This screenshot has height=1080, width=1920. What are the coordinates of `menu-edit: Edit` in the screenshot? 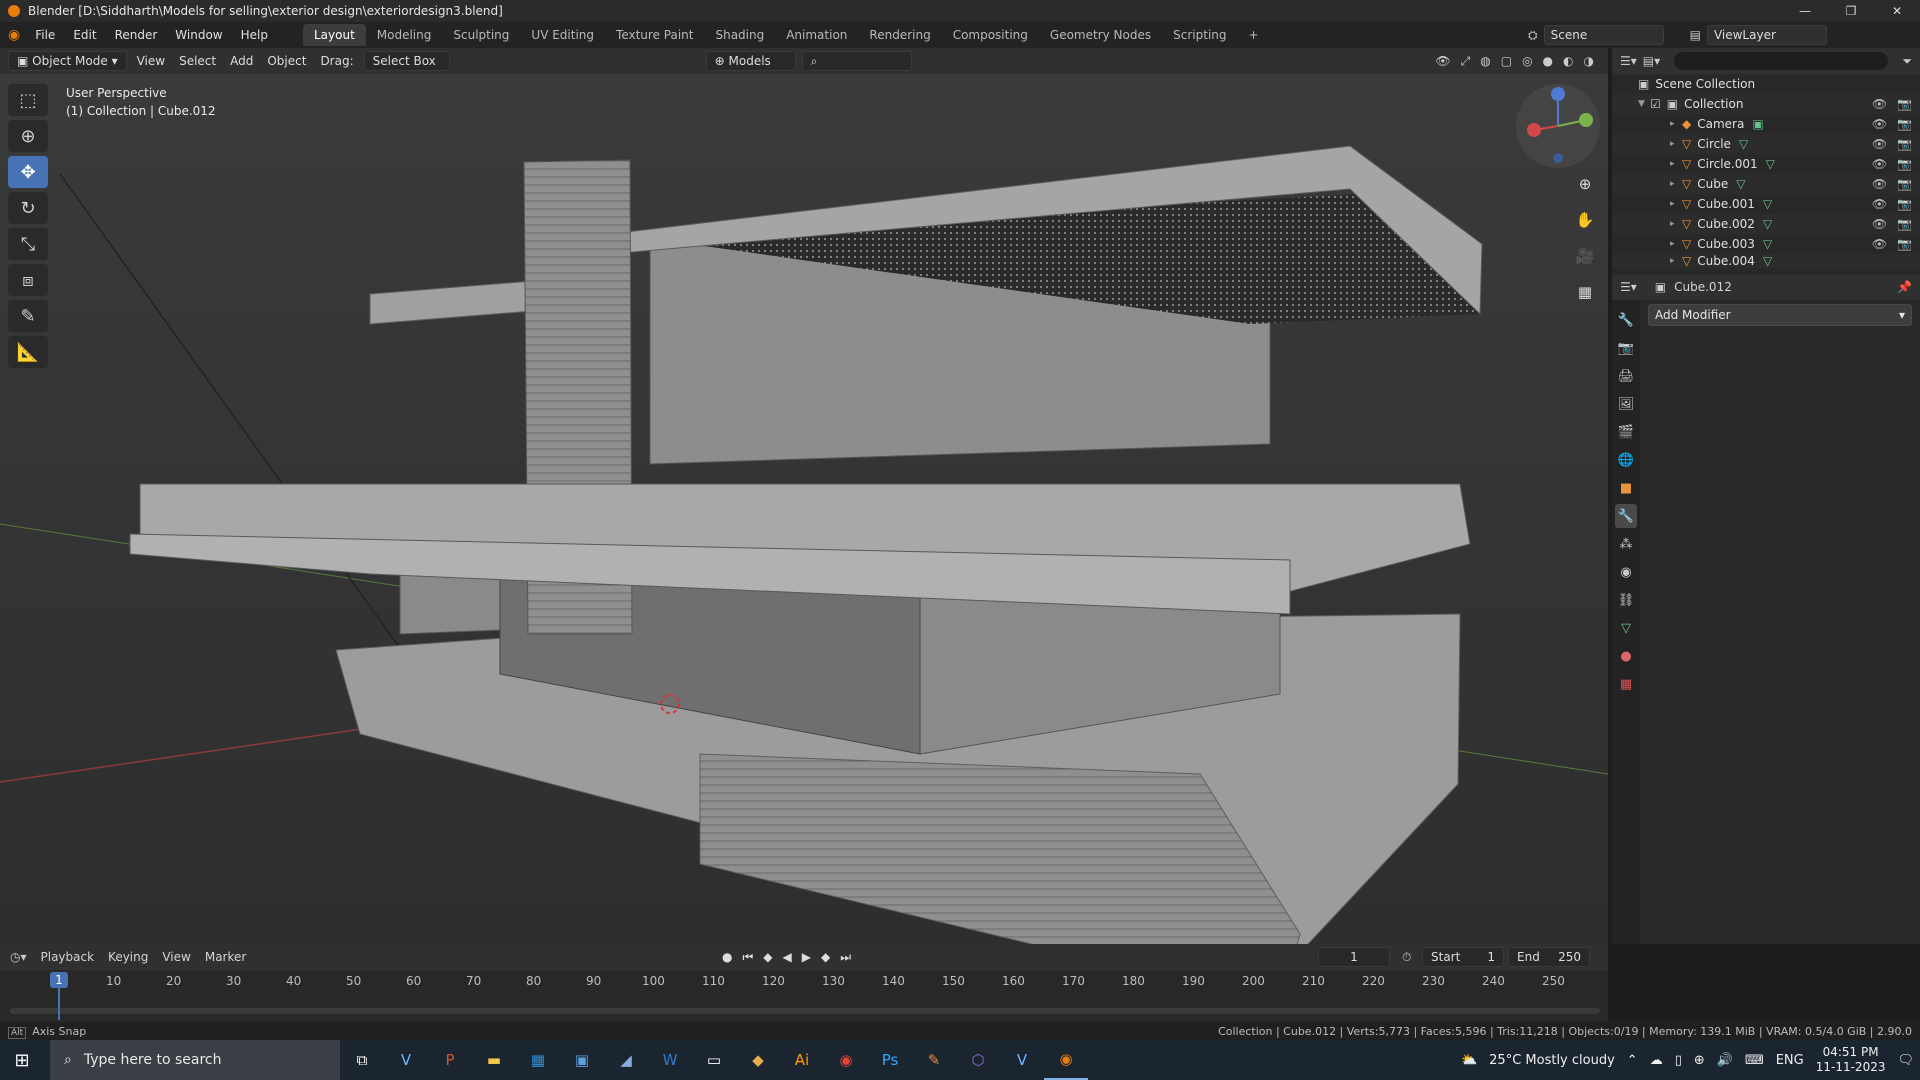 It's located at (84, 35).